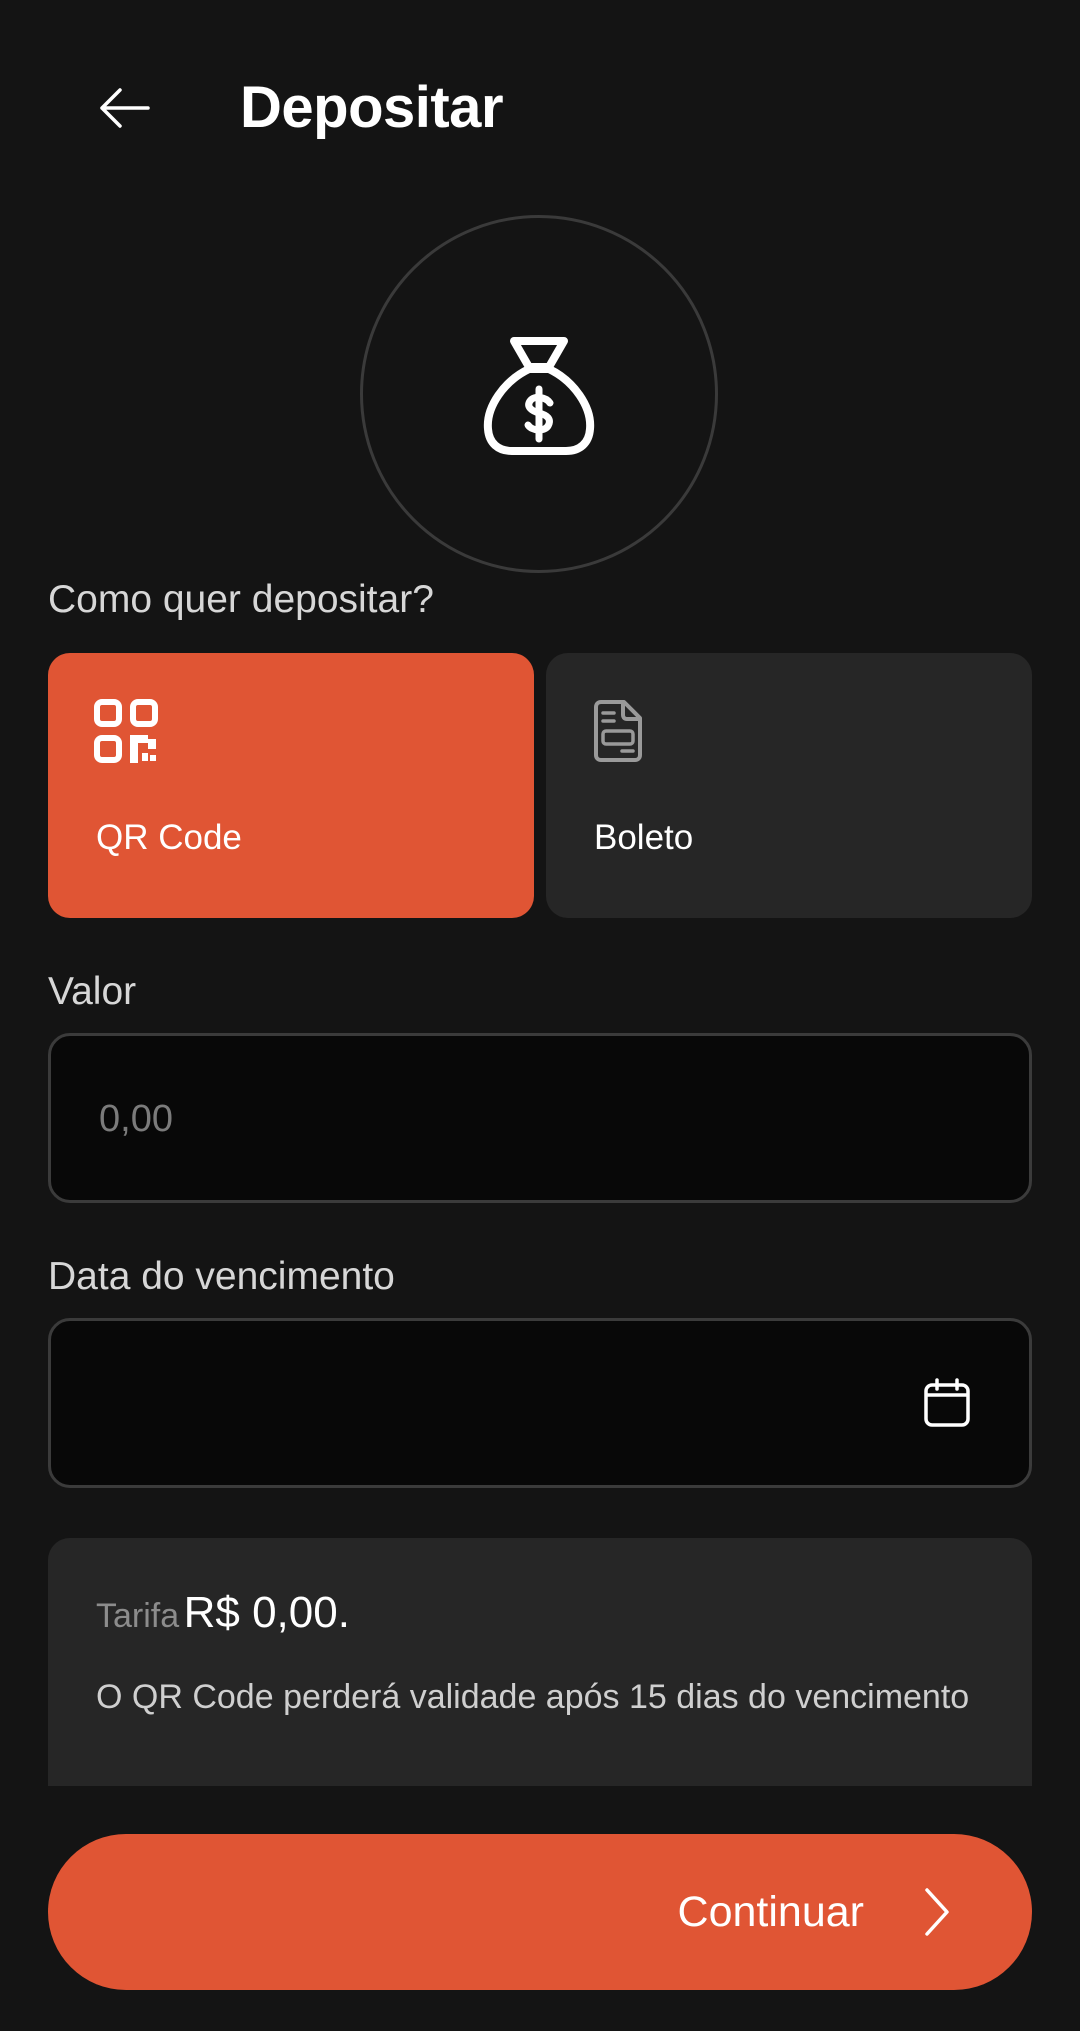 The width and height of the screenshot is (1080, 2031). I want to click on page-title: Depositar, so click(372, 107).